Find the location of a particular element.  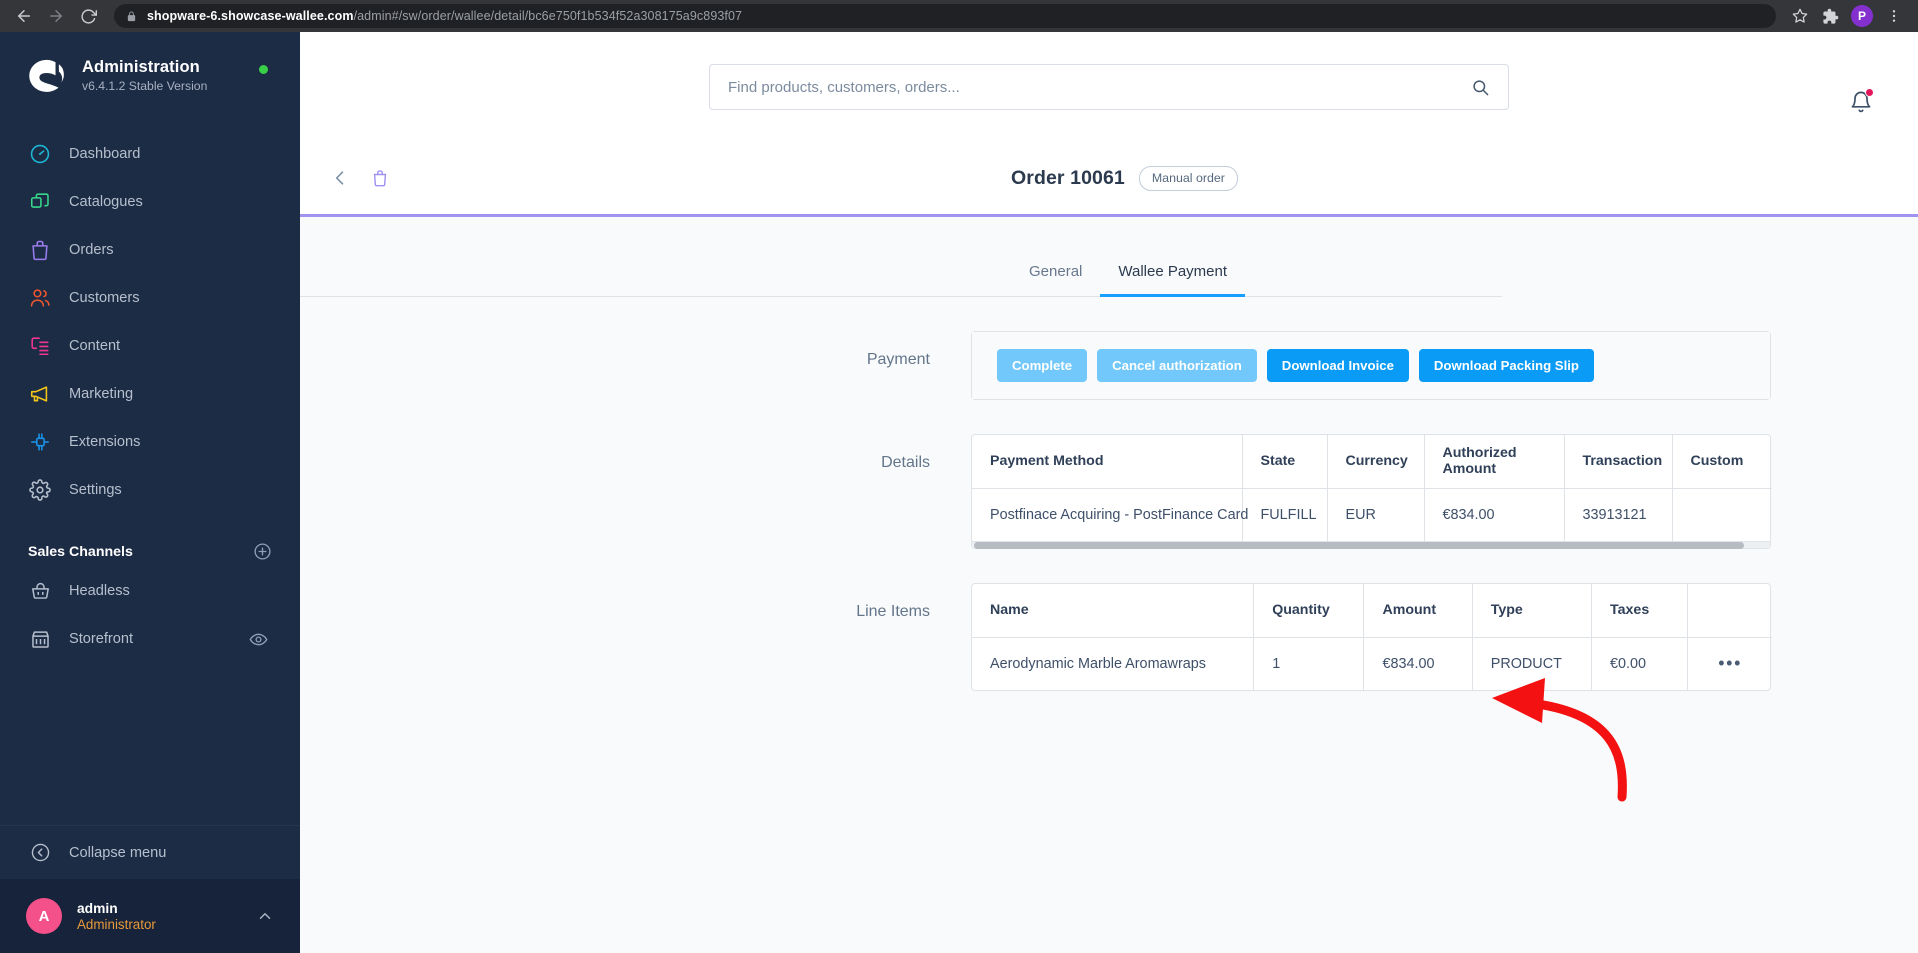

user-menu: A admin Administrator is located at coordinates (150, 916).